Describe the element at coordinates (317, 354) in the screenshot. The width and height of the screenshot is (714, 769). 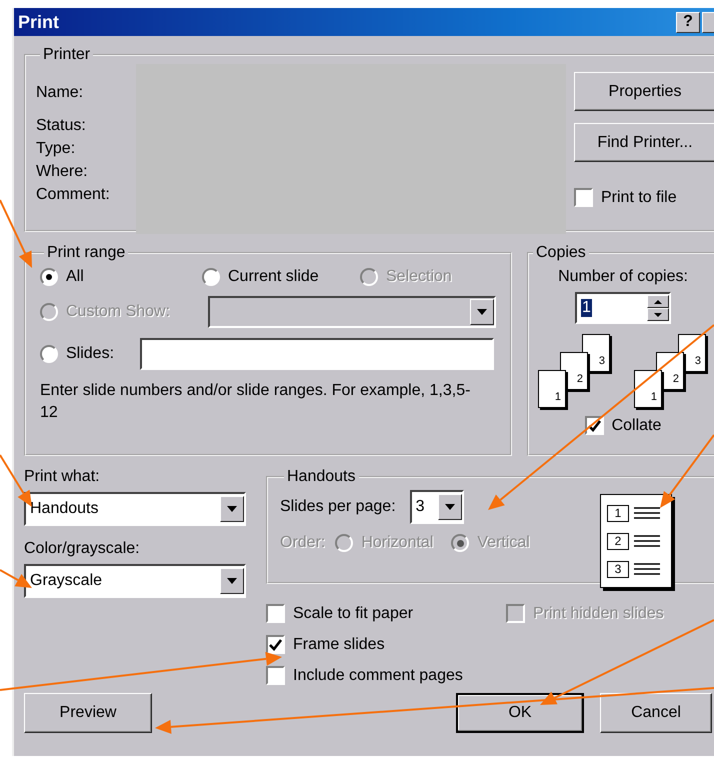
I see `input-field` at that location.